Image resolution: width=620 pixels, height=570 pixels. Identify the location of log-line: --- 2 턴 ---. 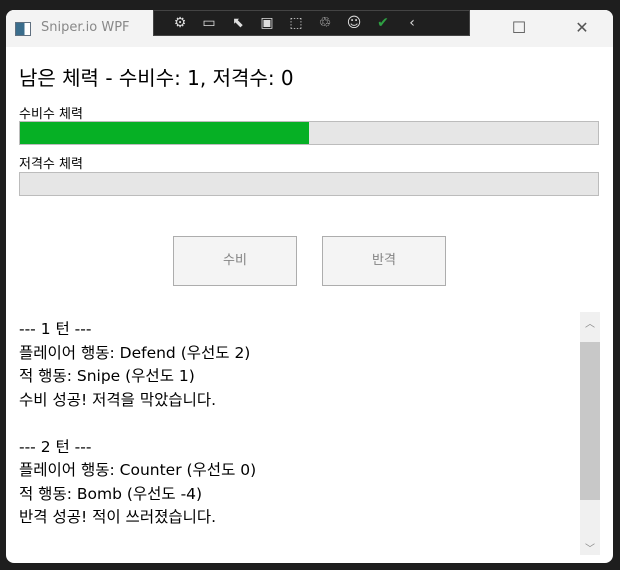
(55, 446).